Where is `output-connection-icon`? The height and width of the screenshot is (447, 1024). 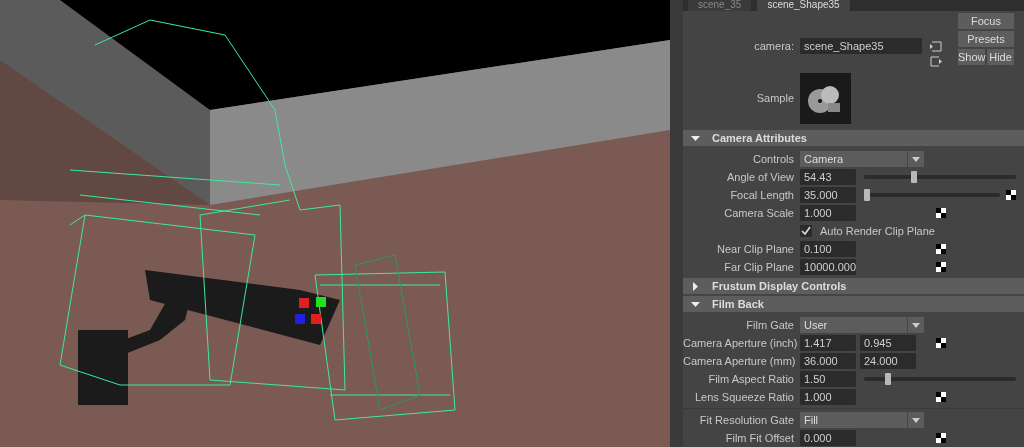 output-connection-icon is located at coordinates (936, 62).